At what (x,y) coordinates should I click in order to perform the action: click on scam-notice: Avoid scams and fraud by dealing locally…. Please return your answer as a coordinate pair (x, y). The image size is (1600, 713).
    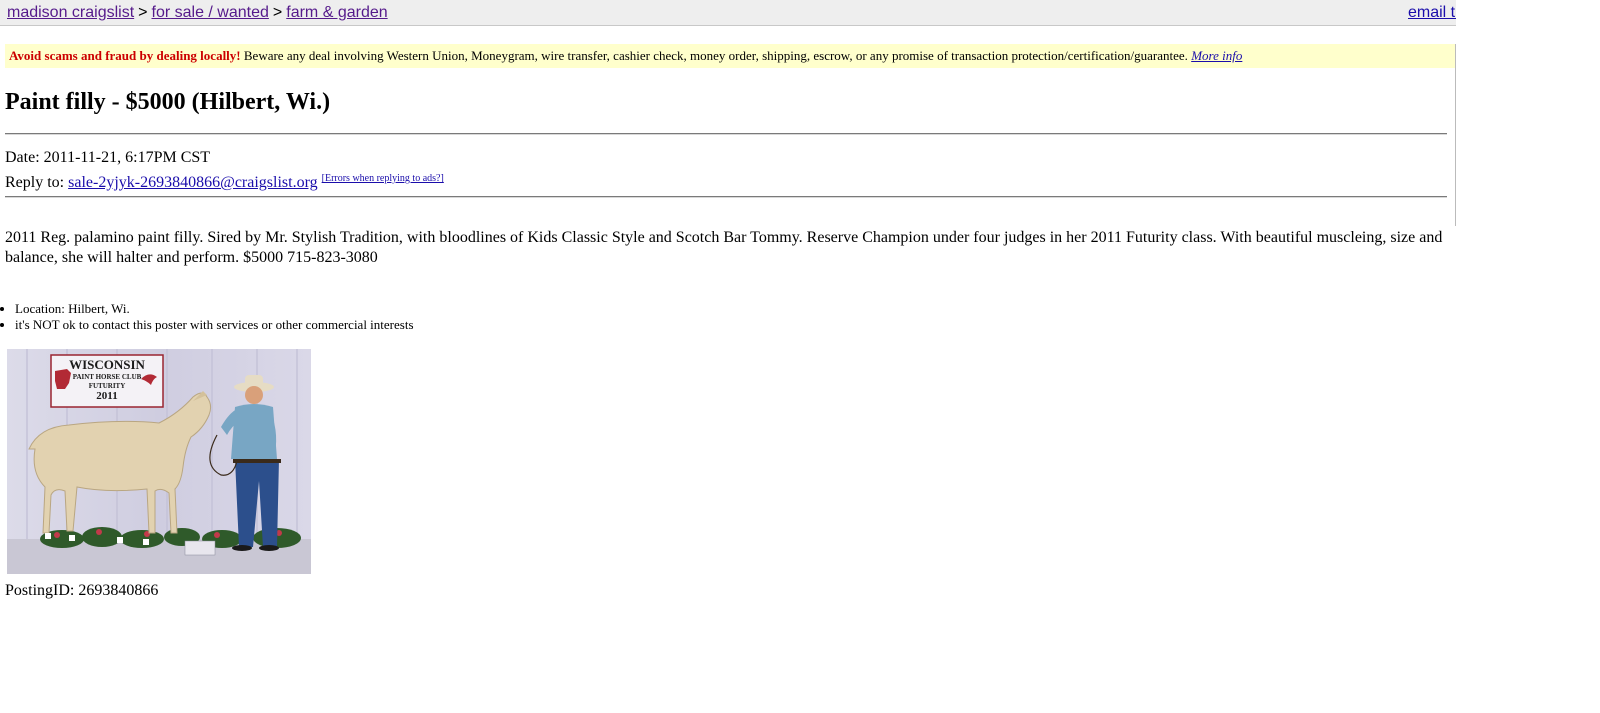
    Looking at the image, I should click on (730, 56).